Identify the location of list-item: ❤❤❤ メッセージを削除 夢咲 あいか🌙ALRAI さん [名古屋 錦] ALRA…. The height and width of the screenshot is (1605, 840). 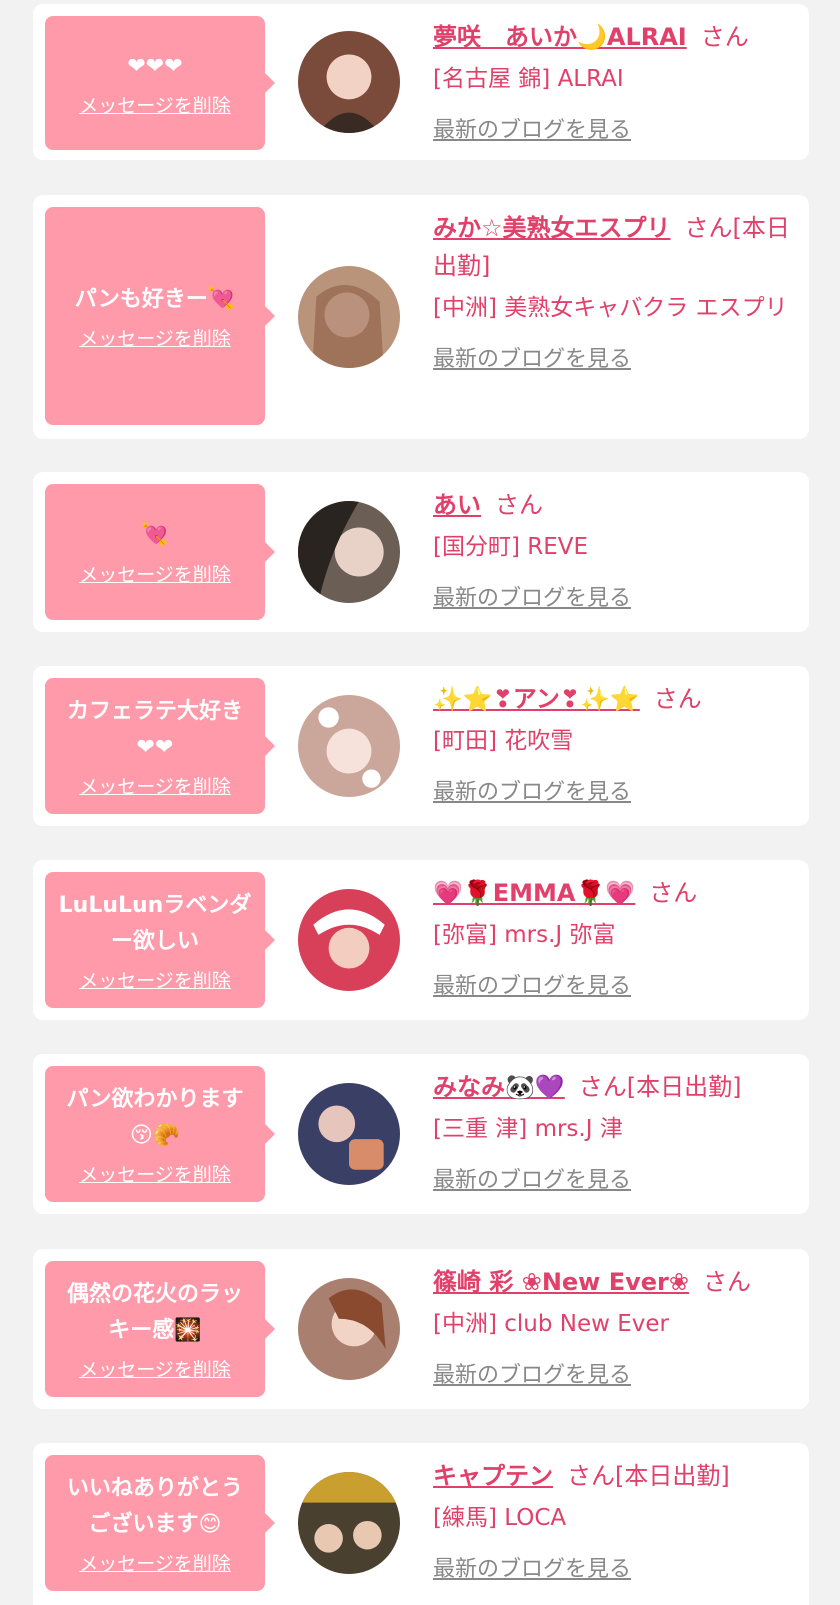
(421, 82).